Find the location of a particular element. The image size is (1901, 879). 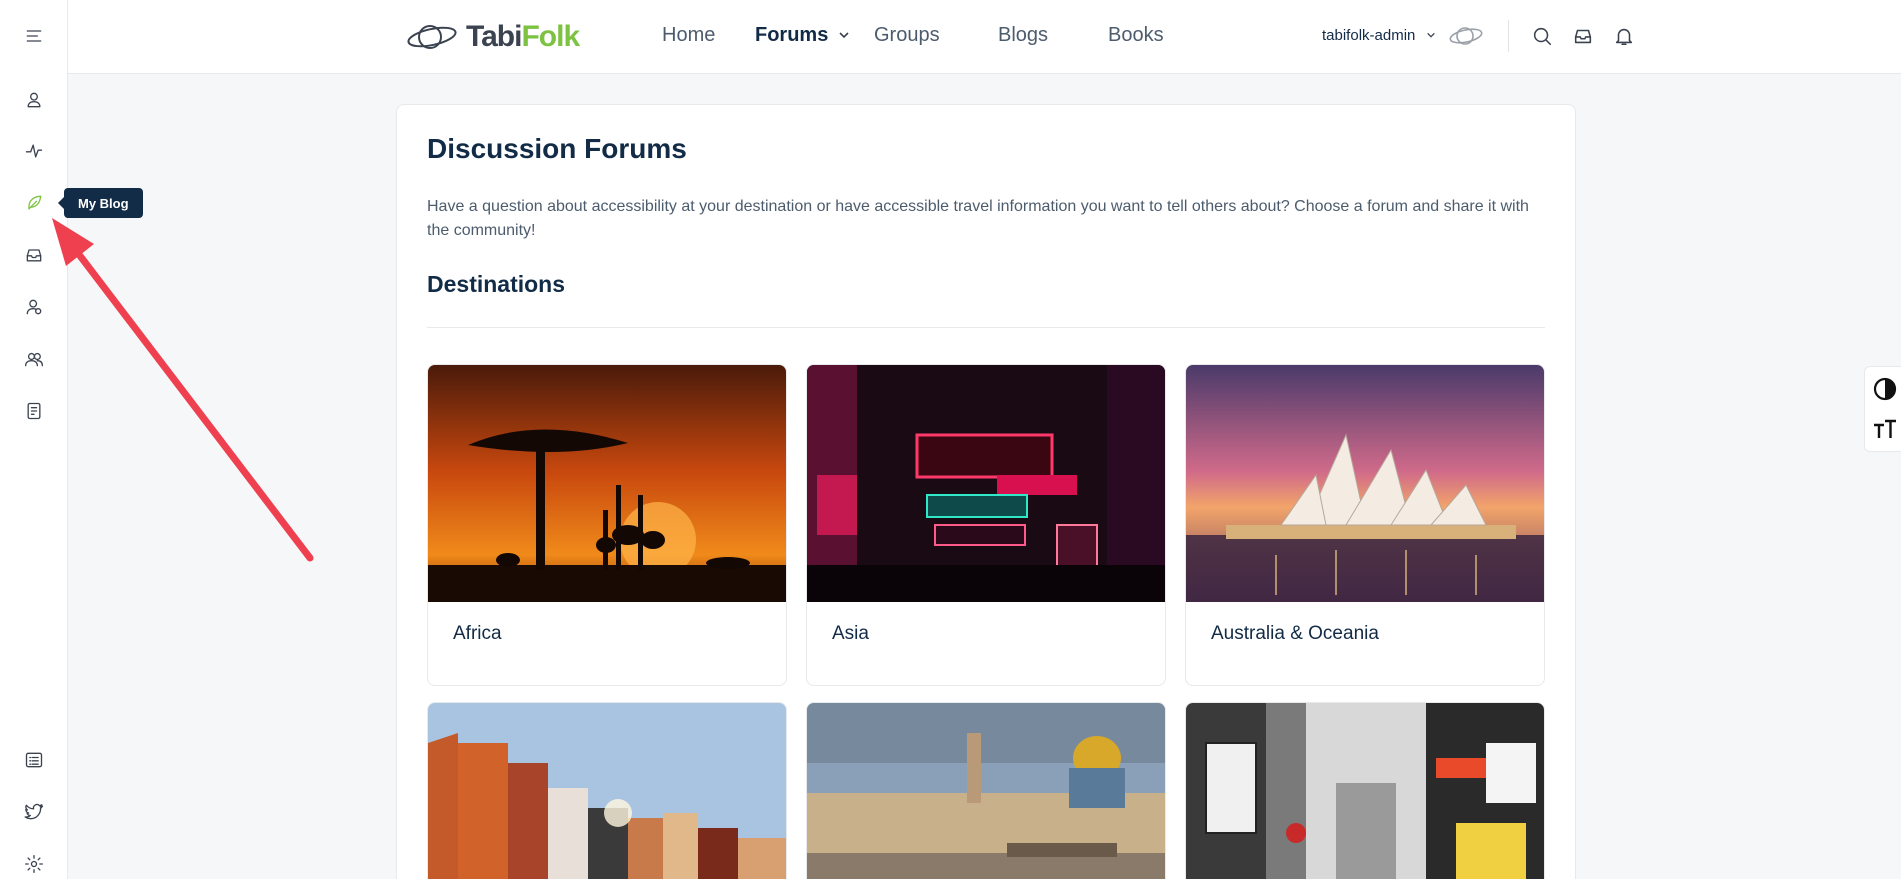

settings-button is located at coordinates (34, 864).